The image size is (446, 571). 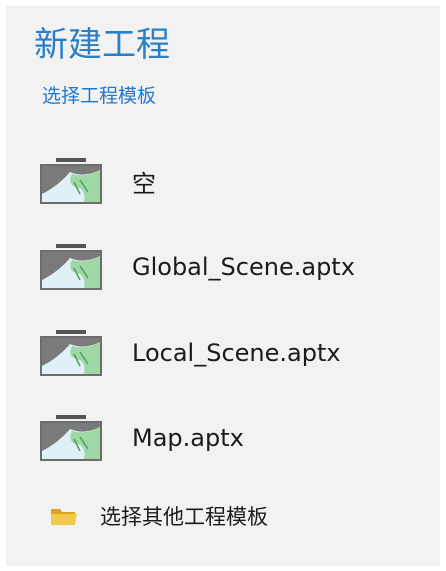 I want to click on select-other-template-label: 选择其他工程模板, so click(x=184, y=517).